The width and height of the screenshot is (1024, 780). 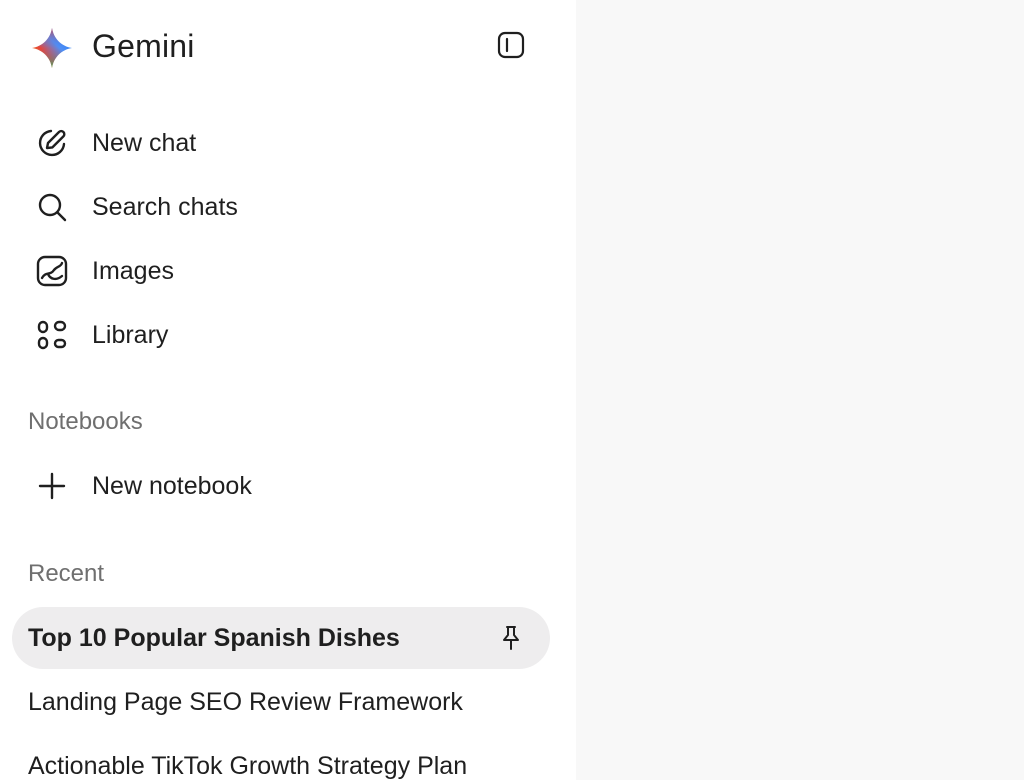 I want to click on notebooks-section-title: Notebooks, so click(x=85, y=421).